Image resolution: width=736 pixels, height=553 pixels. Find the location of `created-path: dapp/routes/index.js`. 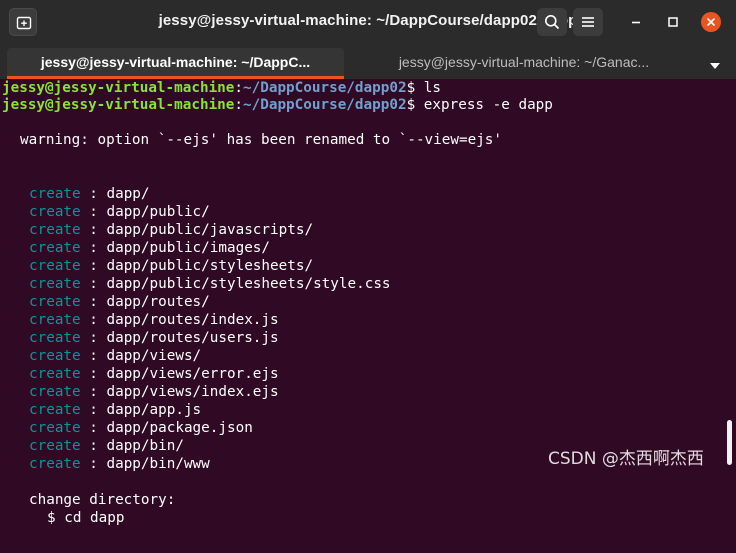

created-path: dapp/routes/index.js is located at coordinates (192, 320).